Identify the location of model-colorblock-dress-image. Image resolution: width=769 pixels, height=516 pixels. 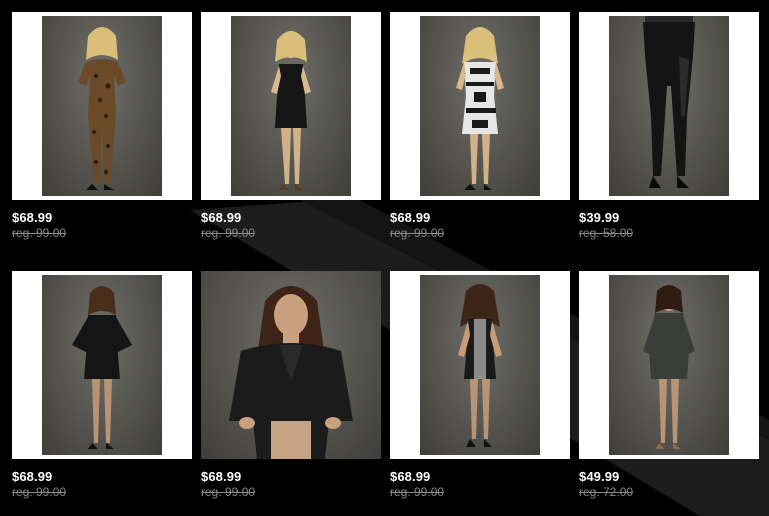
(480, 365).